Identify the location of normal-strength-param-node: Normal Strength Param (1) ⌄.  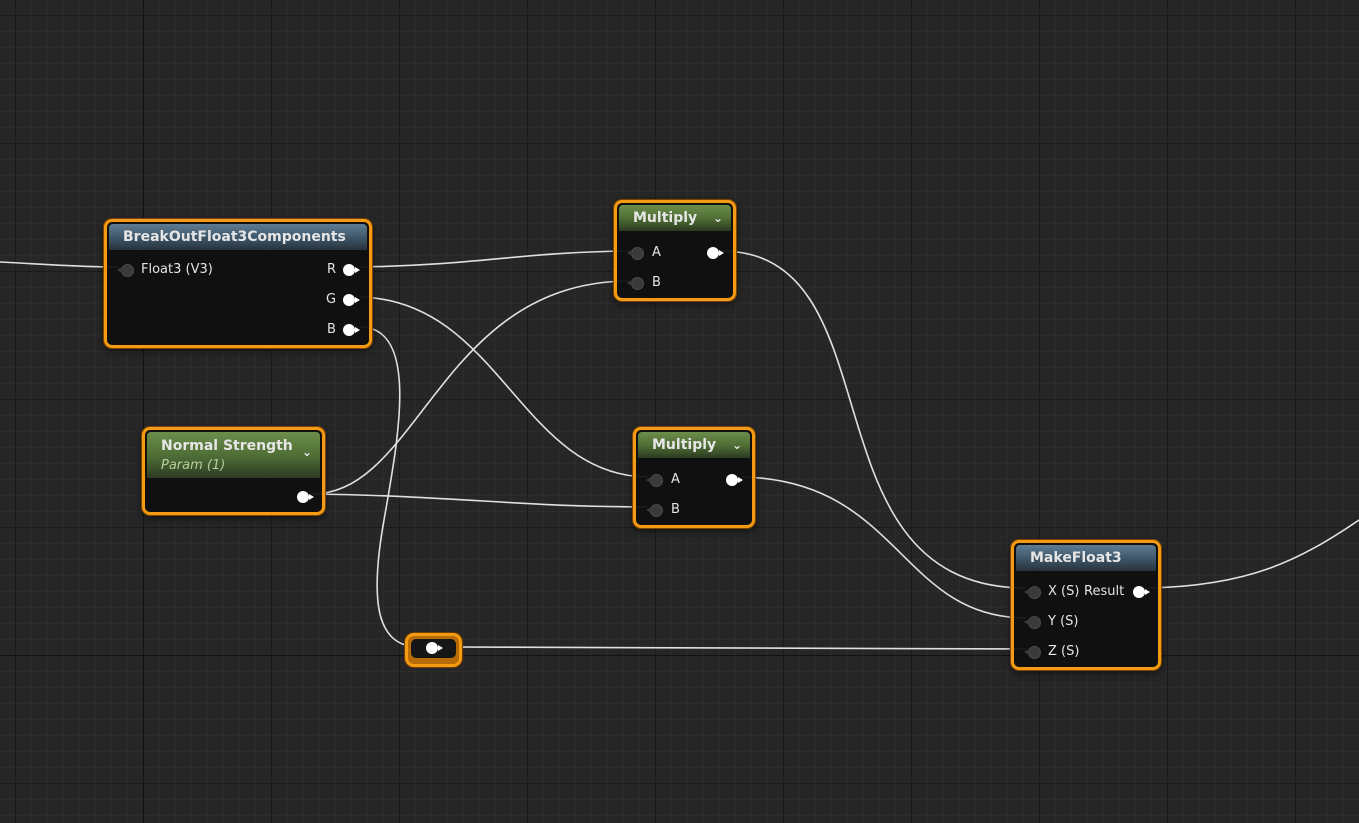
(233, 471).